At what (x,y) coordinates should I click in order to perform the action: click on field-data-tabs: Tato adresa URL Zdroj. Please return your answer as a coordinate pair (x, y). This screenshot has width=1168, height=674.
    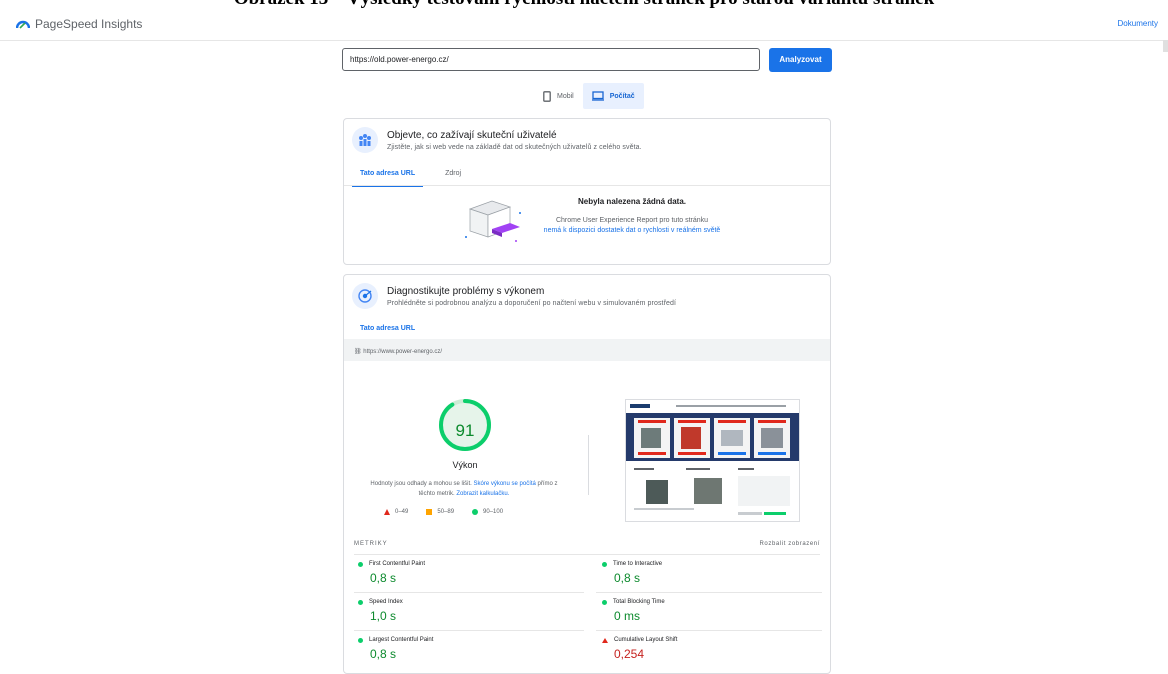
    Looking at the image, I should click on (410, 177).